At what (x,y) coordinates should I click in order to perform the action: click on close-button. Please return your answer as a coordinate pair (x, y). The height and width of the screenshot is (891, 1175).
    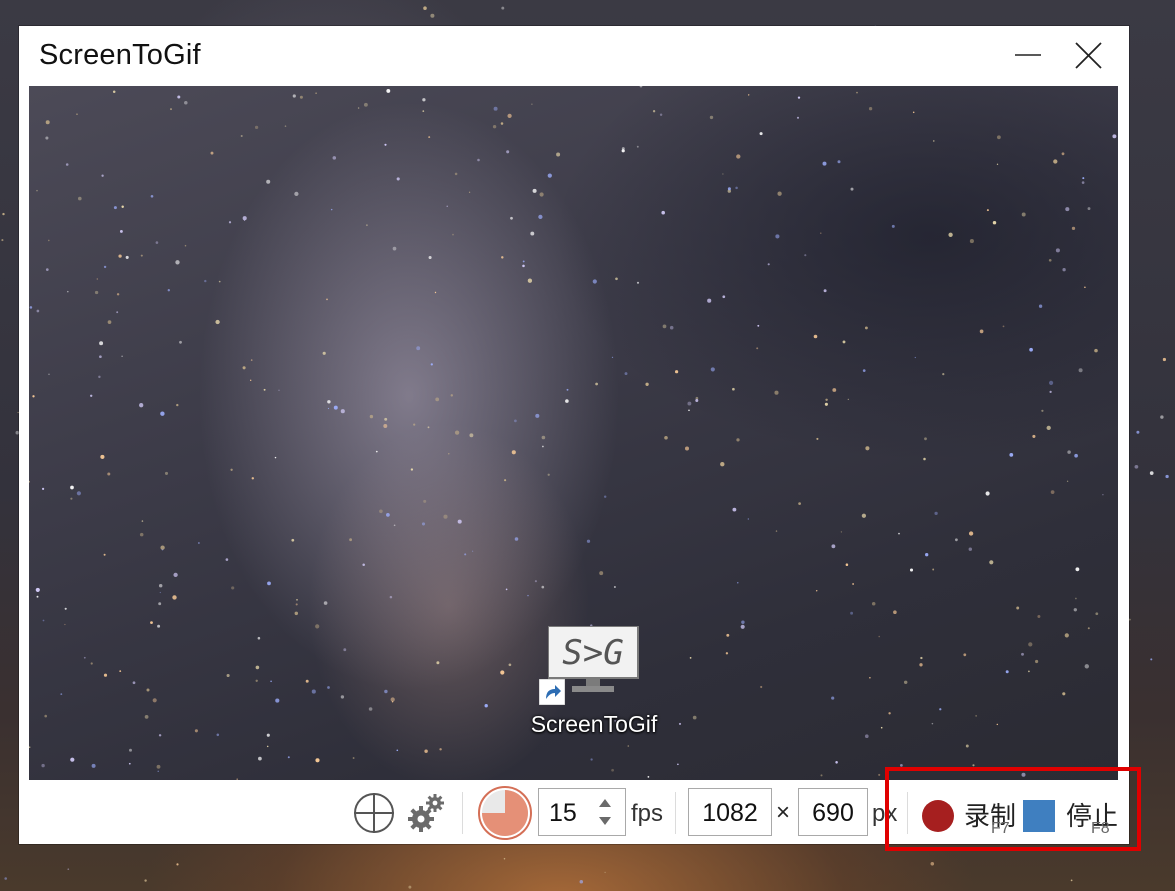
    Looking at the image, I should click on (1089, 56).